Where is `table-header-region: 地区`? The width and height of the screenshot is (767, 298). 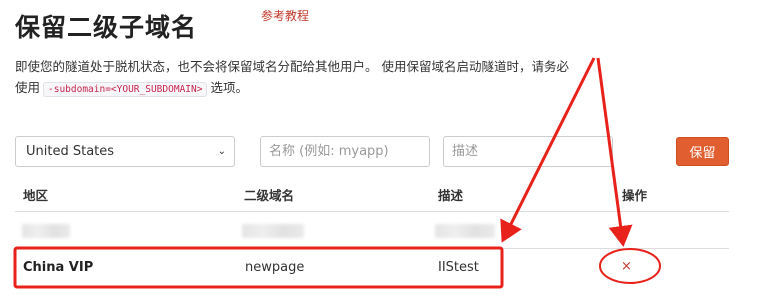 table-header-region: 地区 is located at coordinates (36, 195).